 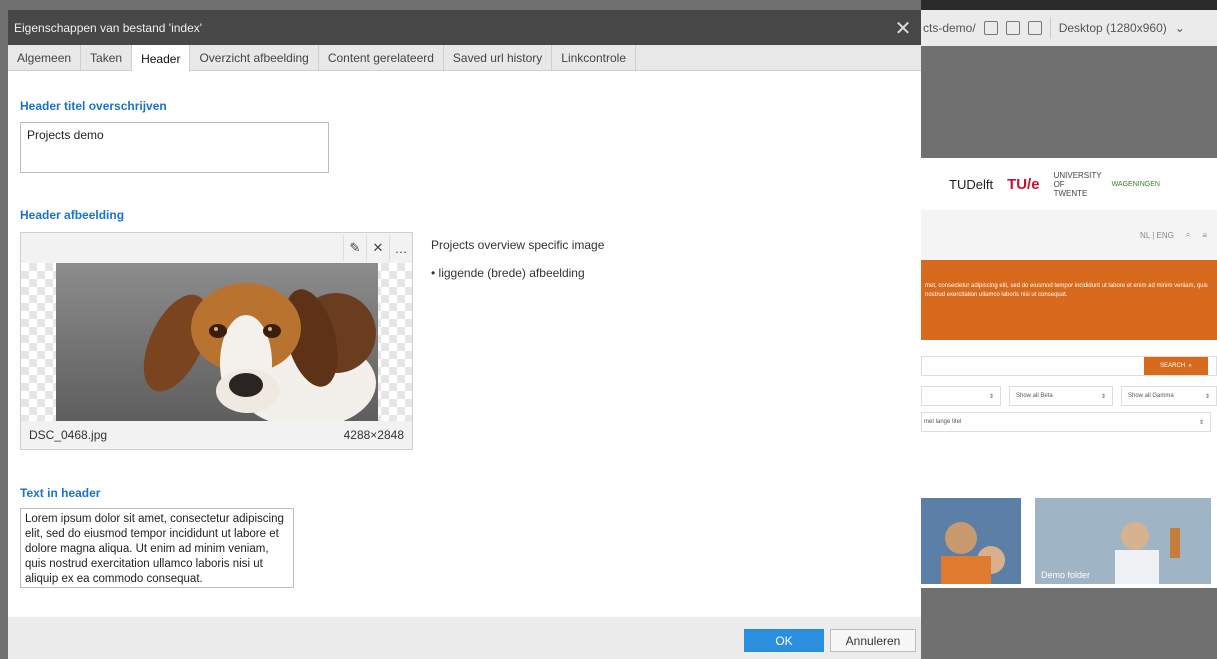 What do you see at coordinates (464, 638) in the screenshot?
I see `dialog-footer: OK Annuleren` at bounding box center [464, 638].